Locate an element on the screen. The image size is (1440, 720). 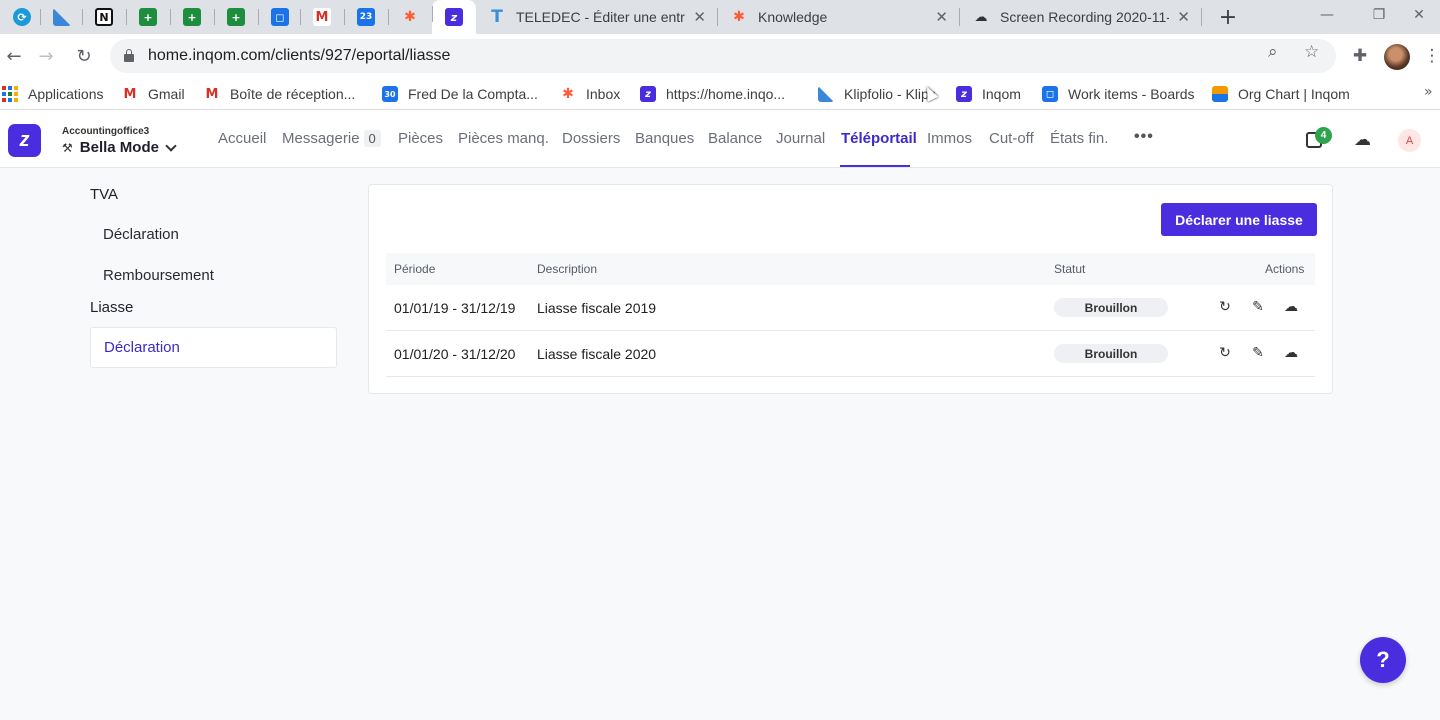
bookmark-inqom: z Inqom is located at coordinates (988, 94).